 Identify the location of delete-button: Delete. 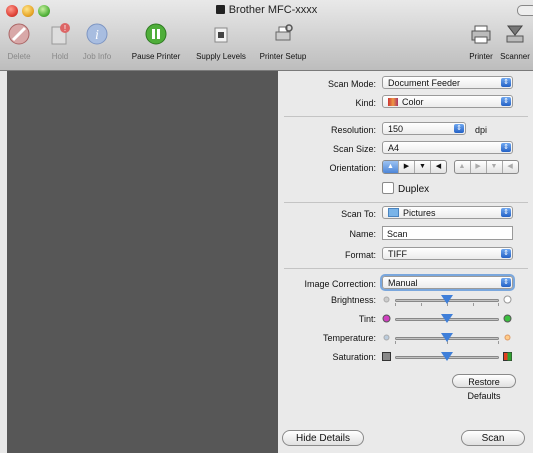
(19, 41).